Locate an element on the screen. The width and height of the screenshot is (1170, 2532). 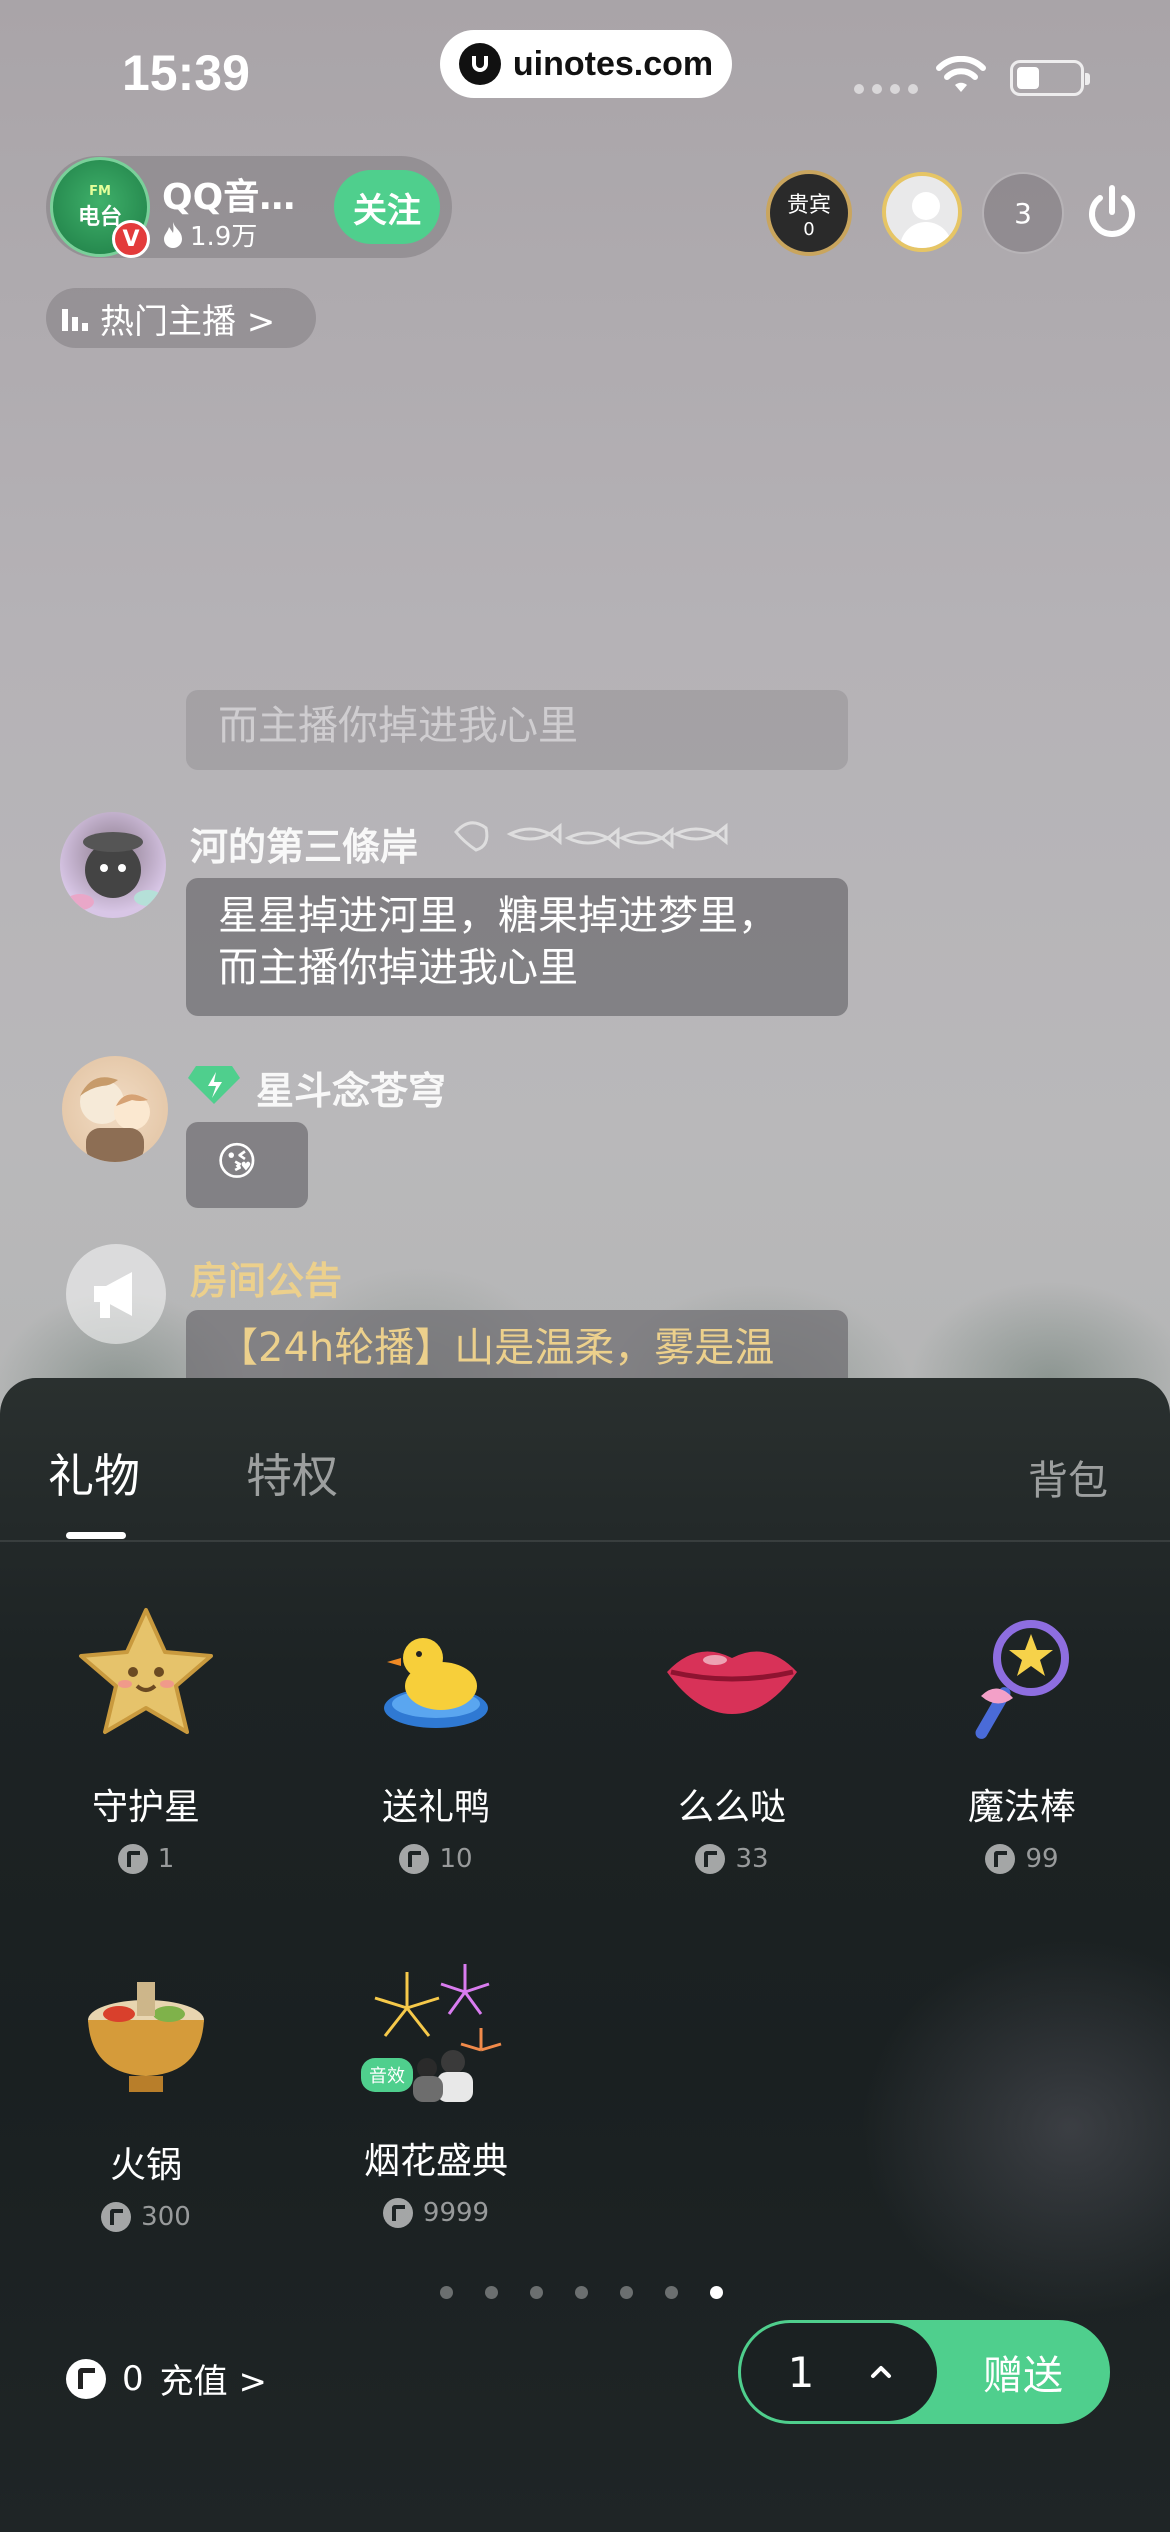
diamond-badge-icon is located at coordinates (214, 1085).